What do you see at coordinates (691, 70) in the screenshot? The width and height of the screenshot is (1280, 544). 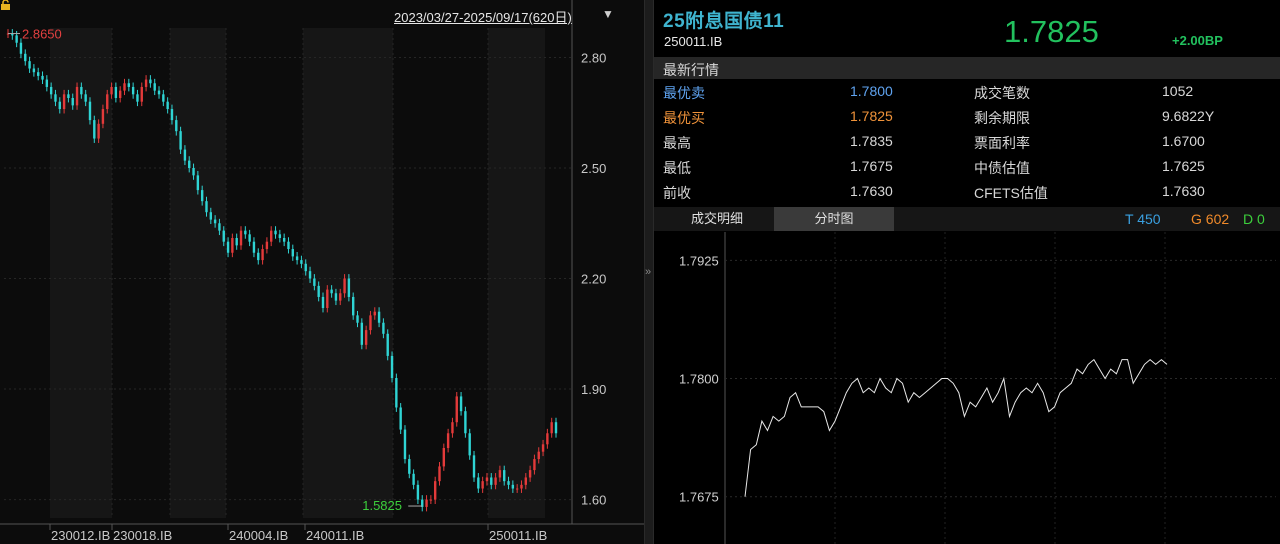 I see `quotes-section-title: 最新行情` at bounding box center [691, 70].